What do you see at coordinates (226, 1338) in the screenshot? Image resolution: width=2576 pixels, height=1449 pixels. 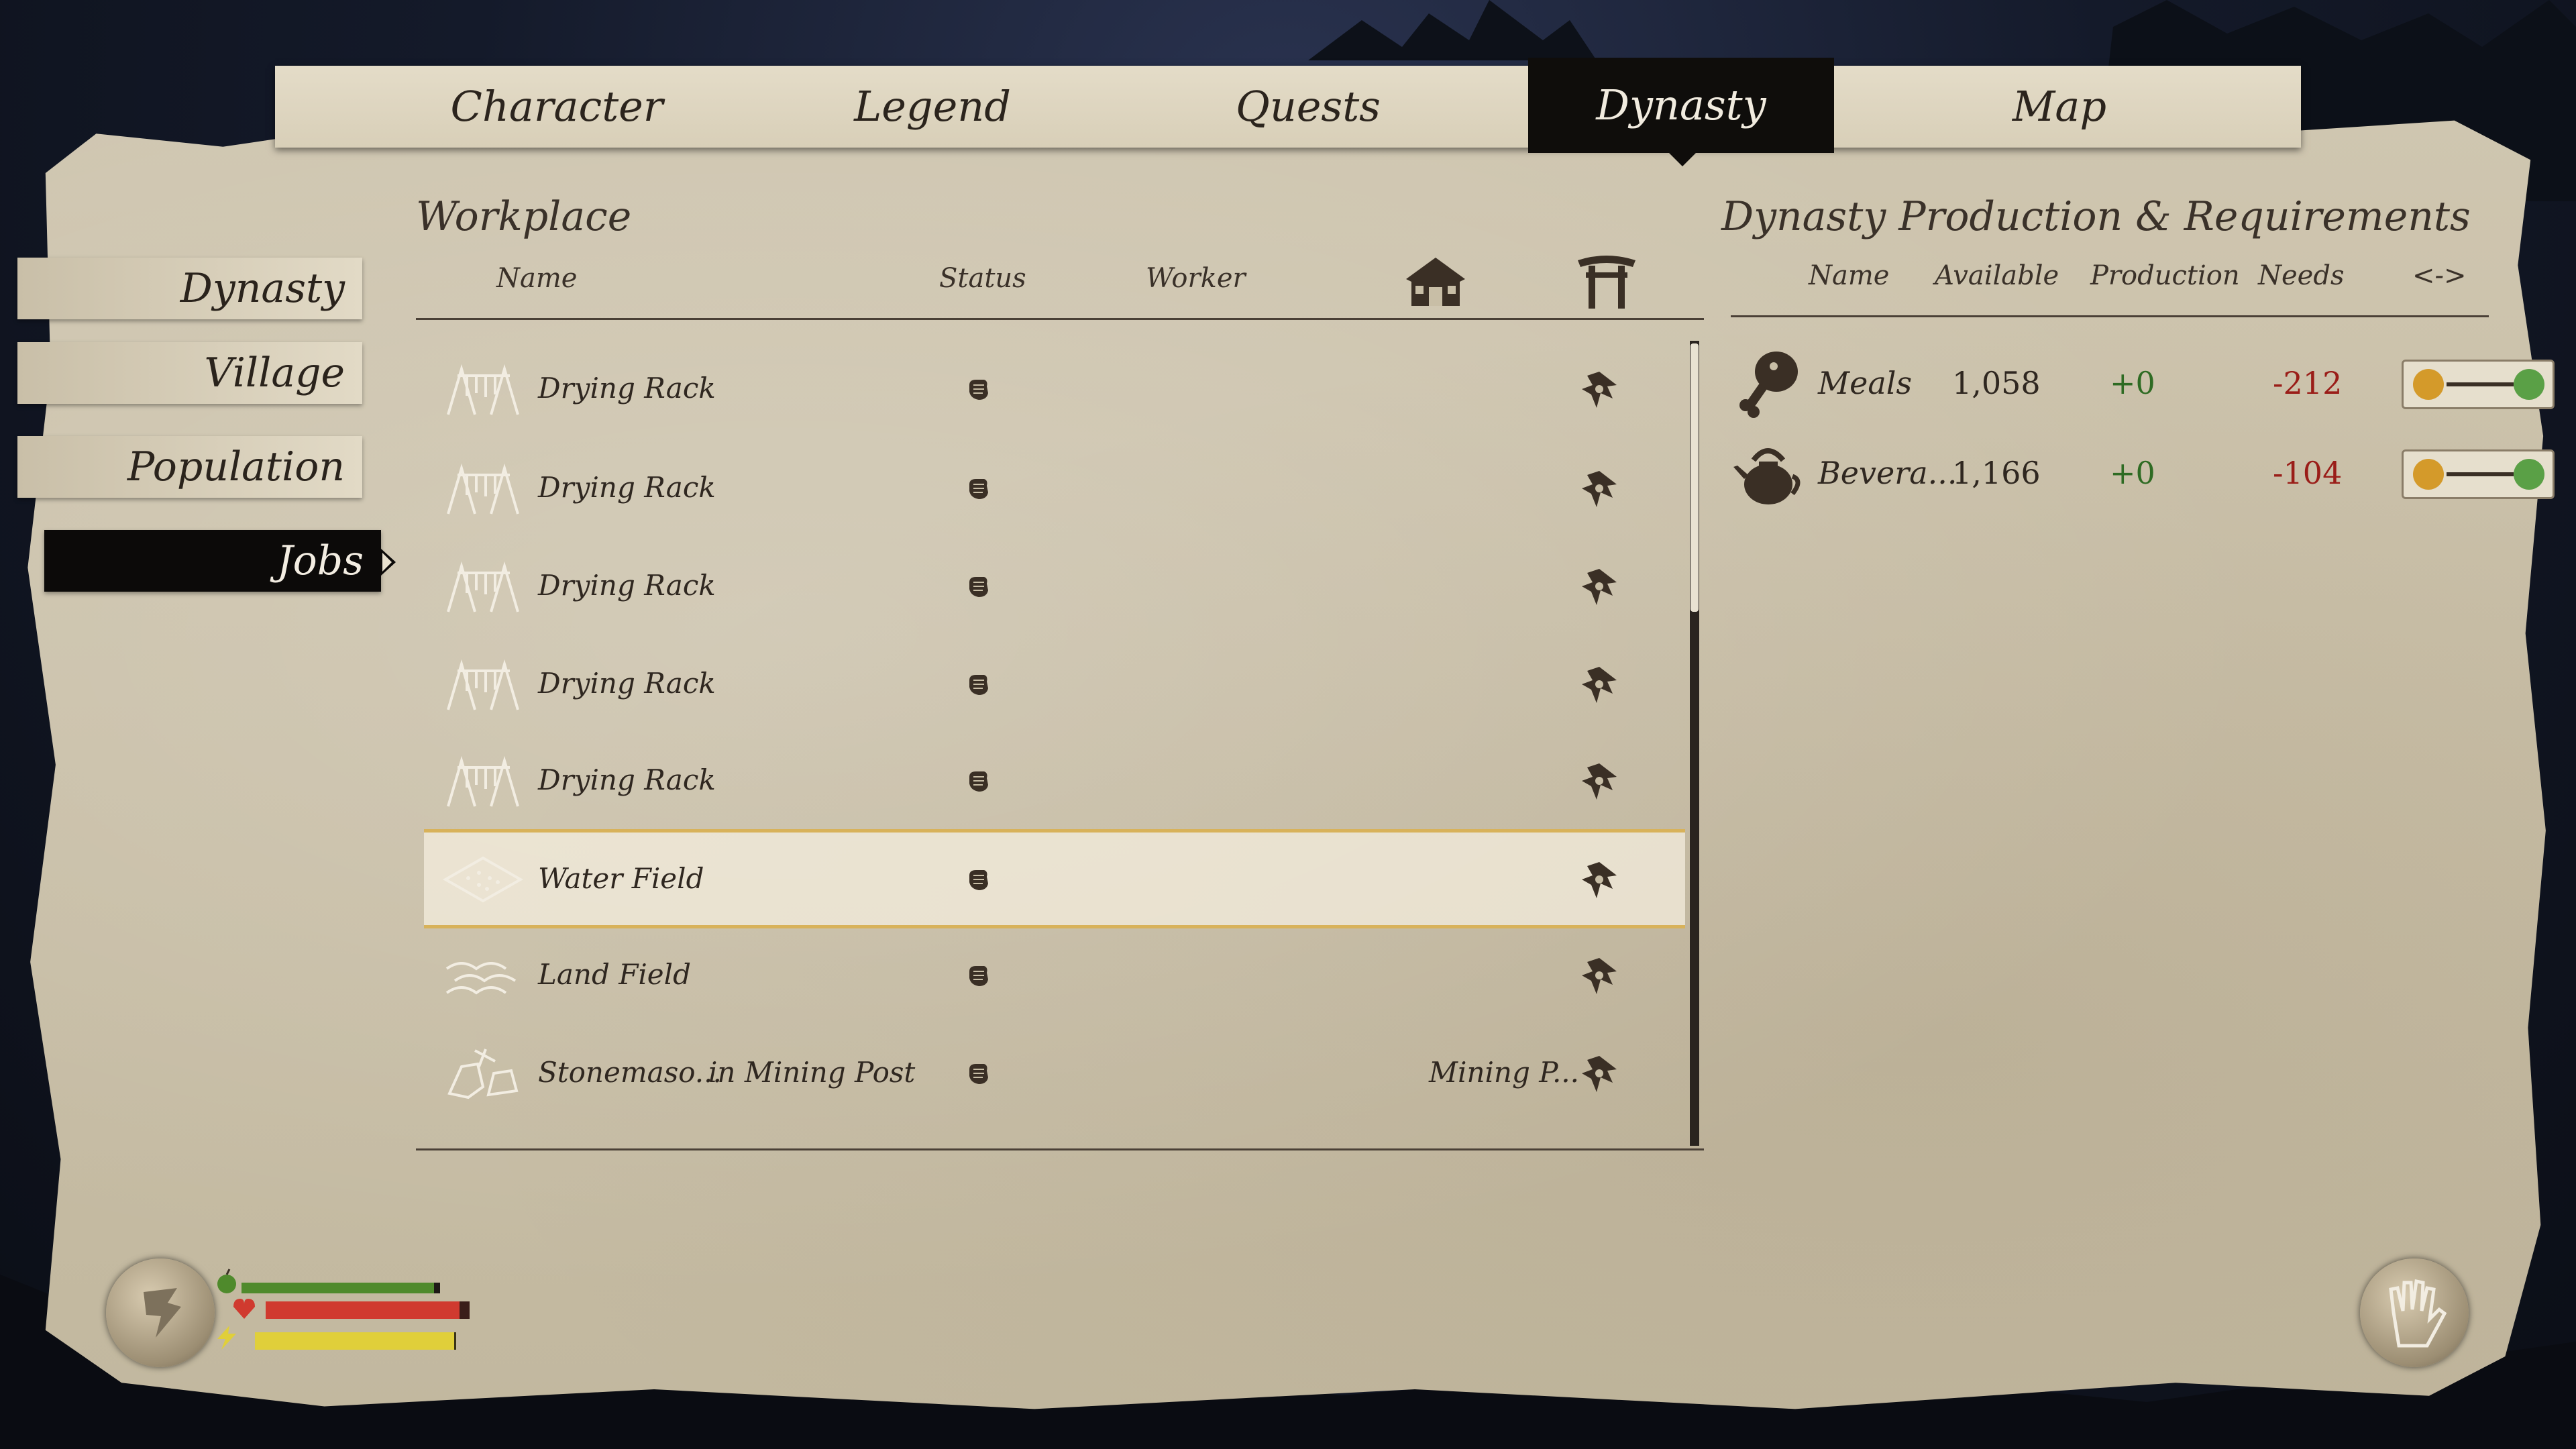 I see `energy-lightning-icon` at bounding box center [226, 1338].